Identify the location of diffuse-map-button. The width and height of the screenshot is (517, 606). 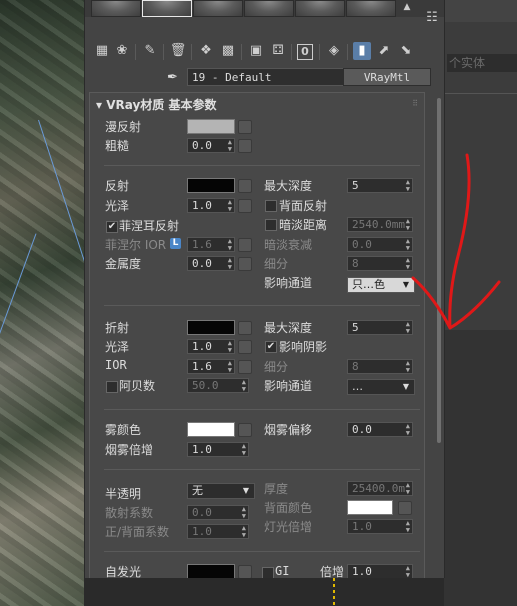
(245, 127).